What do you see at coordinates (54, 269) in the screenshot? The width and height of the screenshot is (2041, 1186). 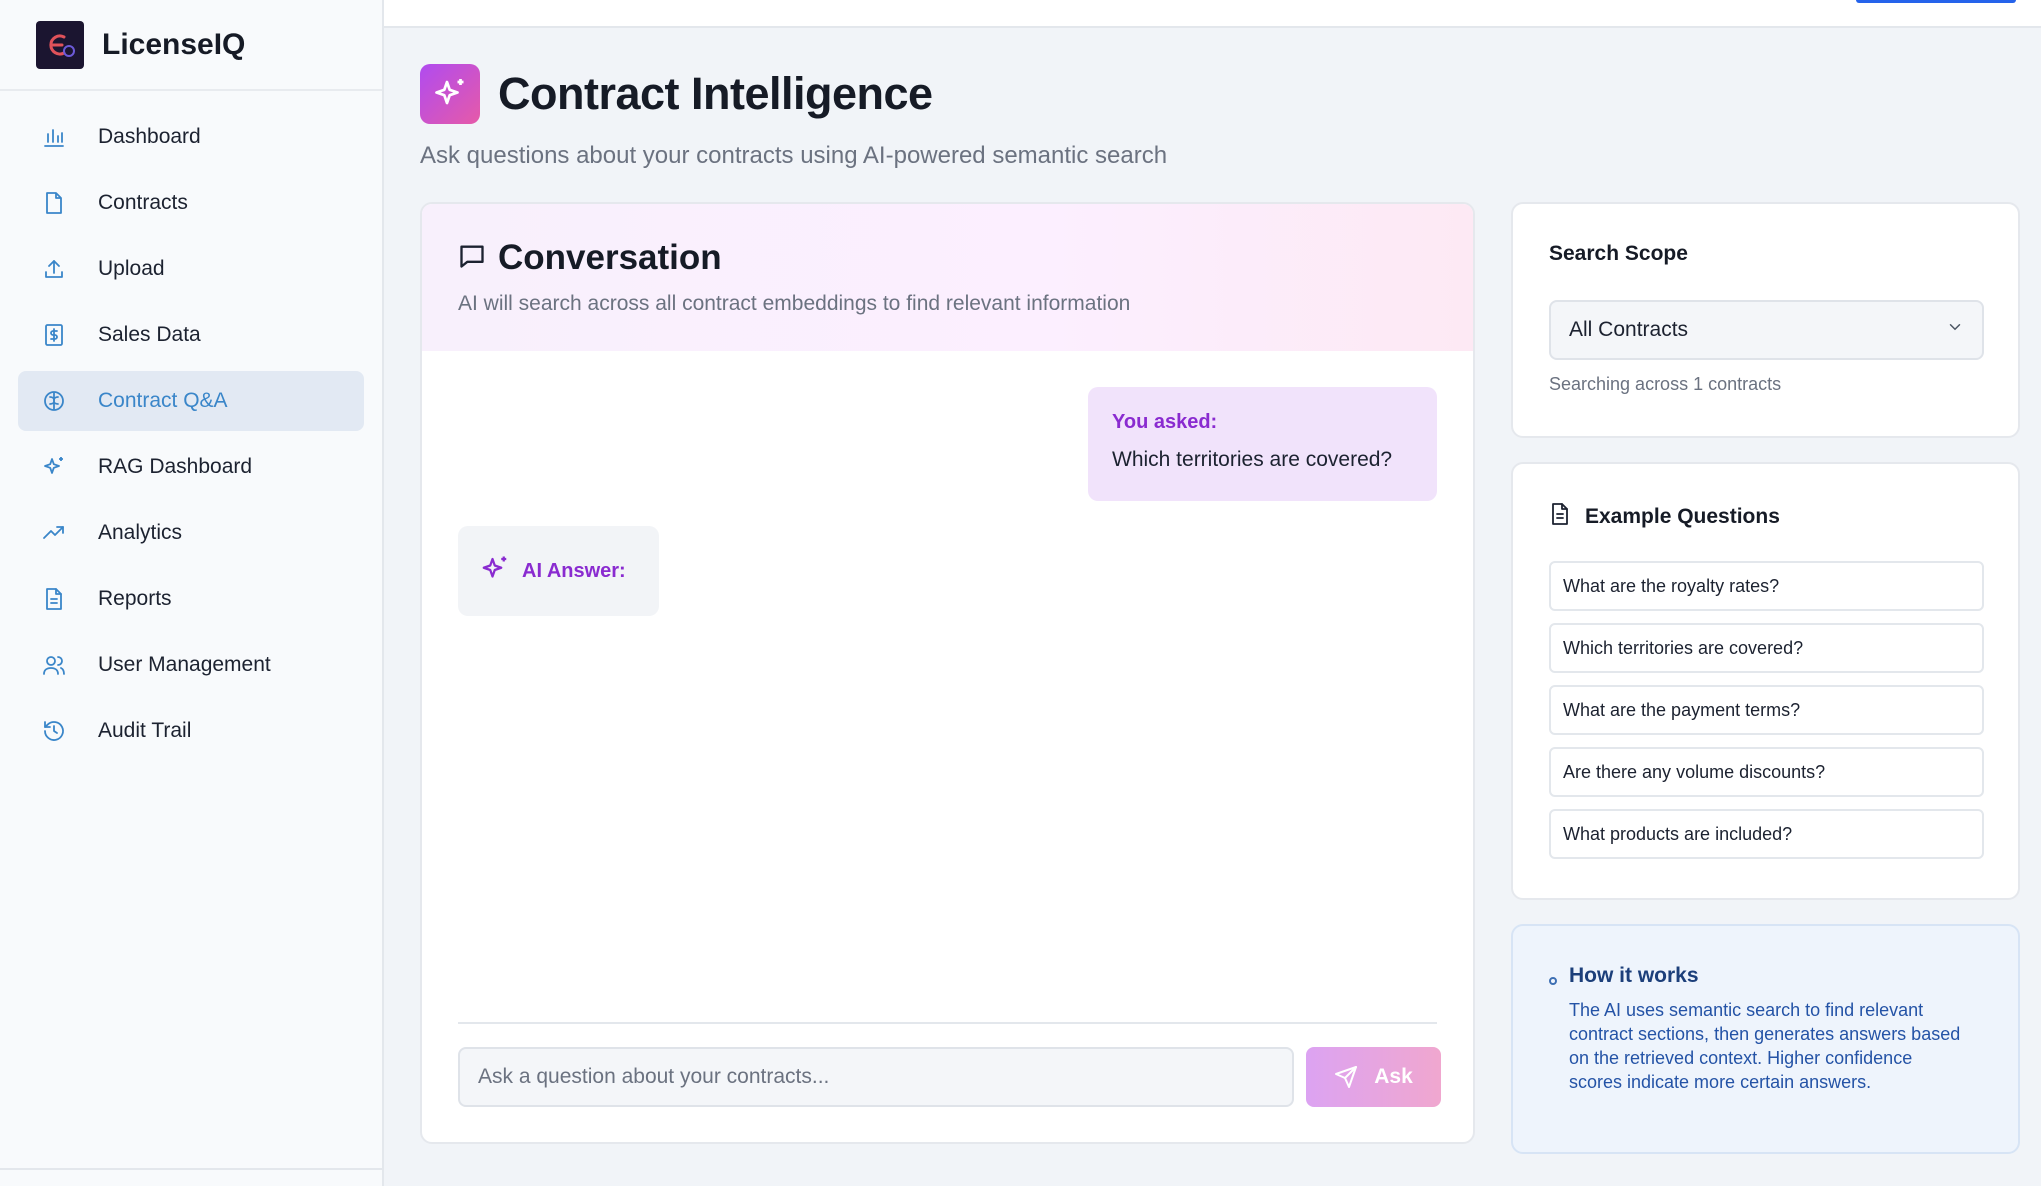 I see `upload-icon` at bounding box center [54, 269].